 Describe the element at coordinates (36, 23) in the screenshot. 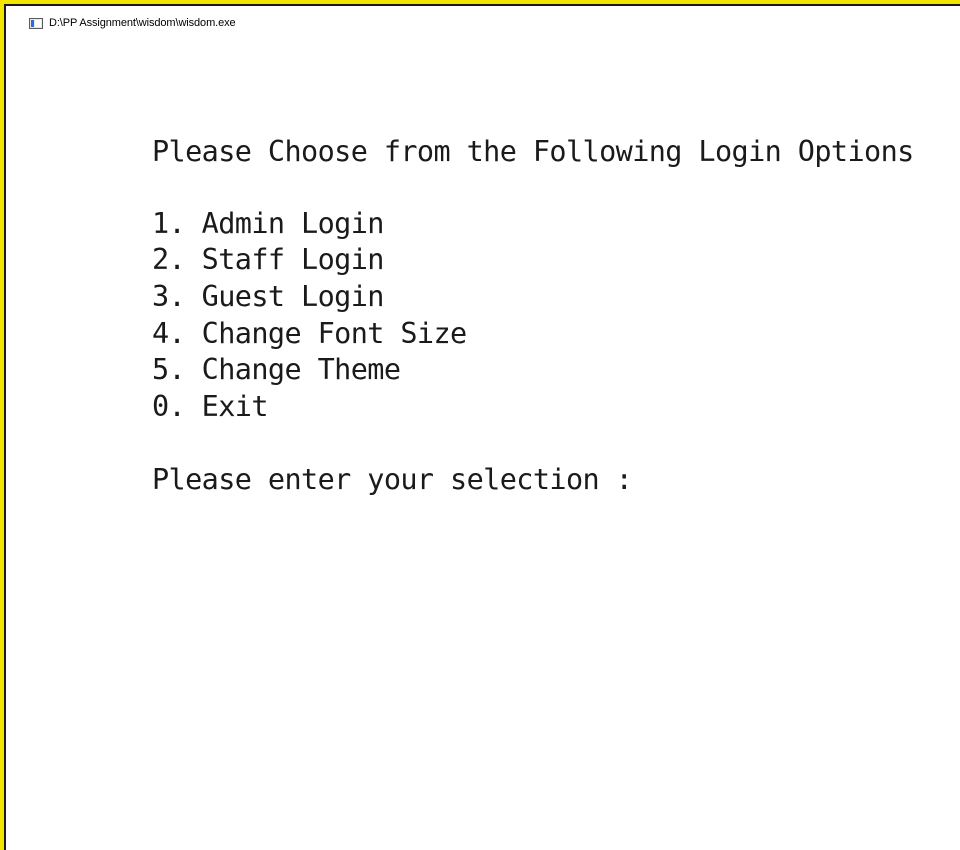

I see `console-app-icon` at that location.